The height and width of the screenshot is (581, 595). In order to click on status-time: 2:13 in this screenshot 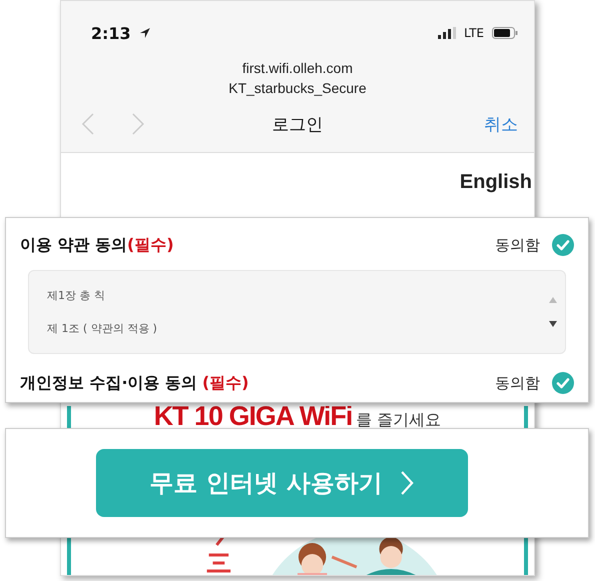, I will do `click(111, 33)`.